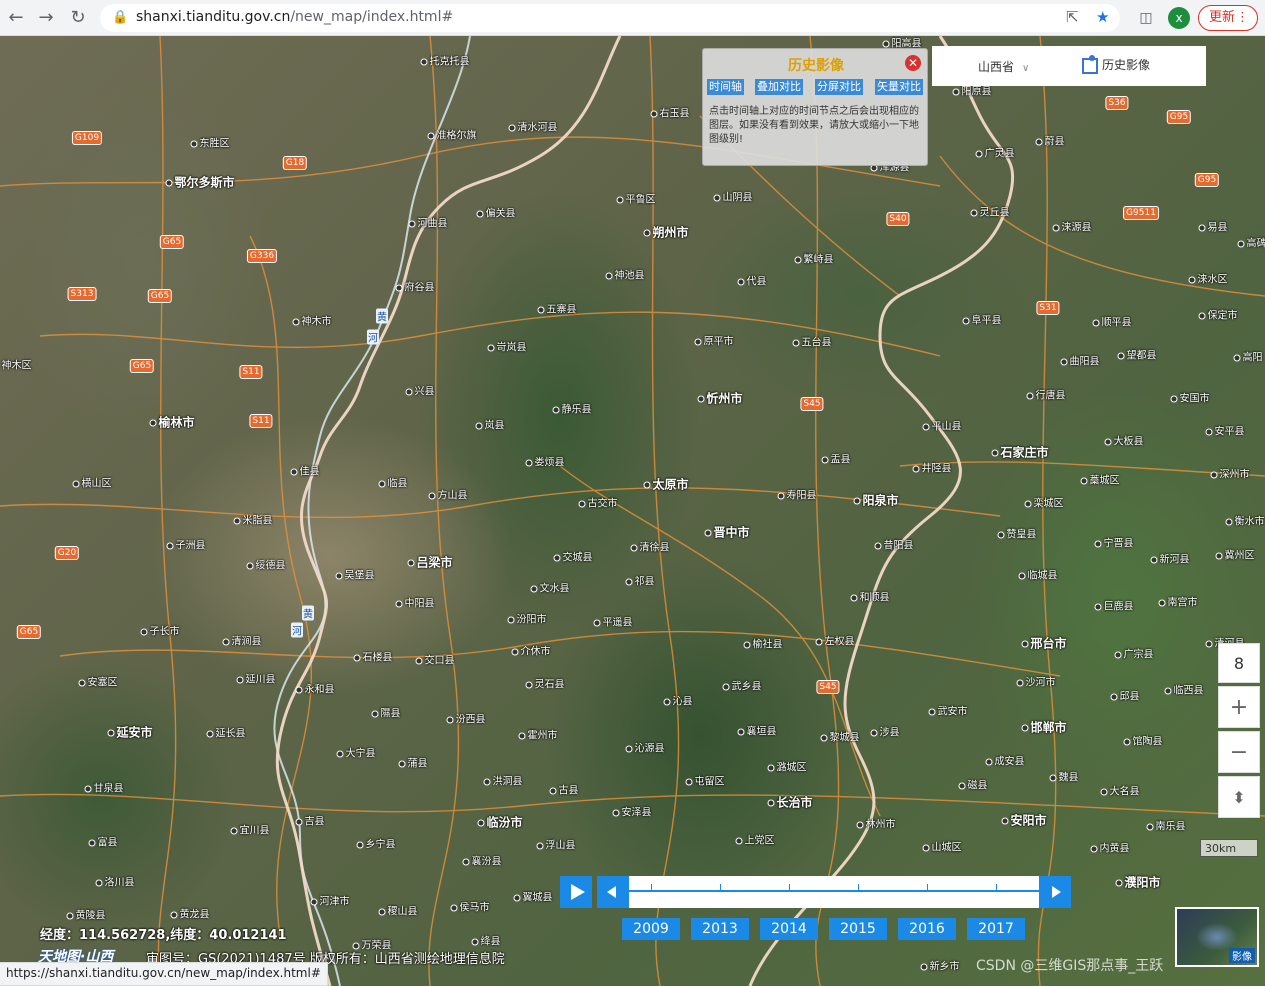 The image size is (1265, 986). What do you see at coordinates (1050, 140) in the screenshot?
I see `place-label: 蔚县` at bounding box center [1050, 140].